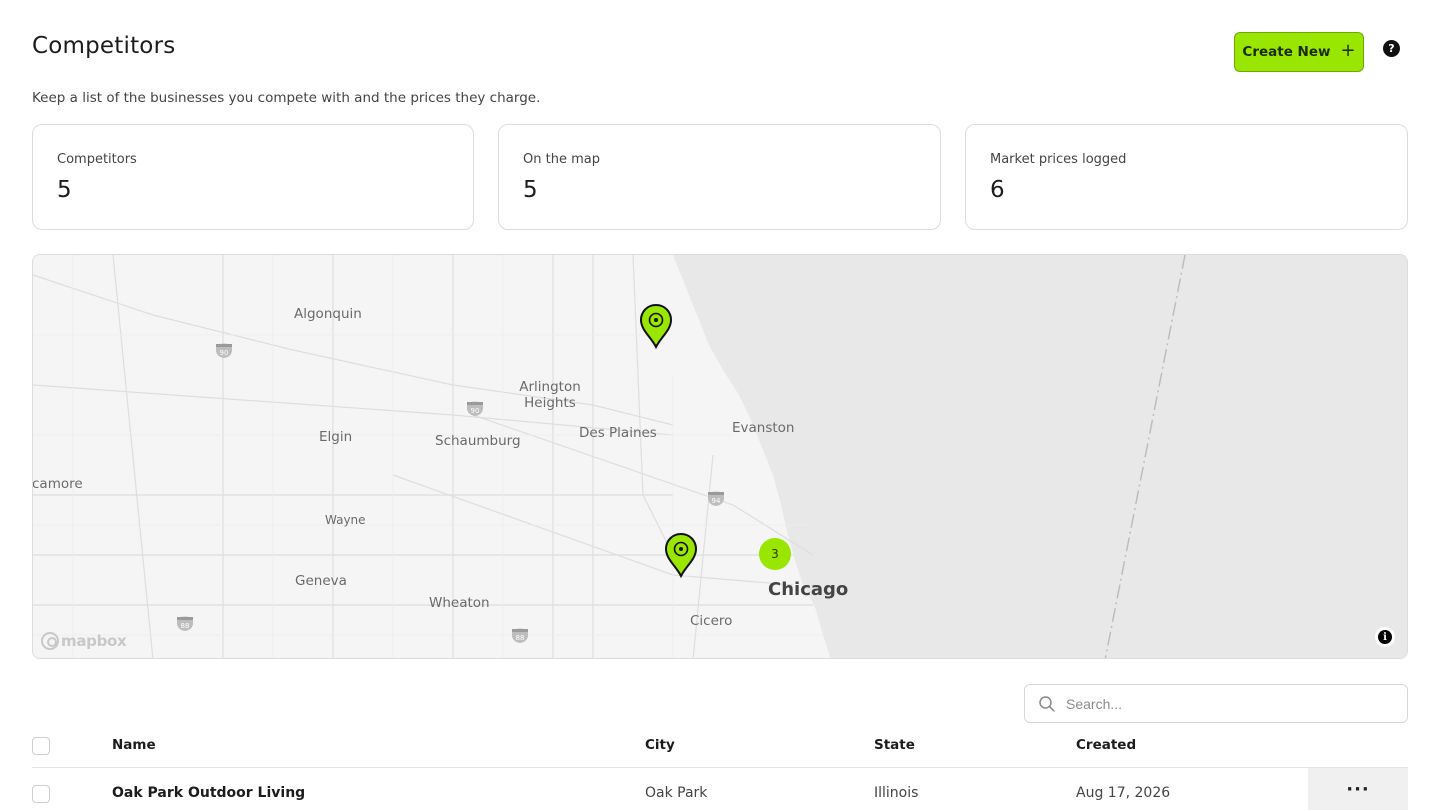 The height and width of the screenshot is (810, 1440). I want to click on search-box, so click(1216, 703).